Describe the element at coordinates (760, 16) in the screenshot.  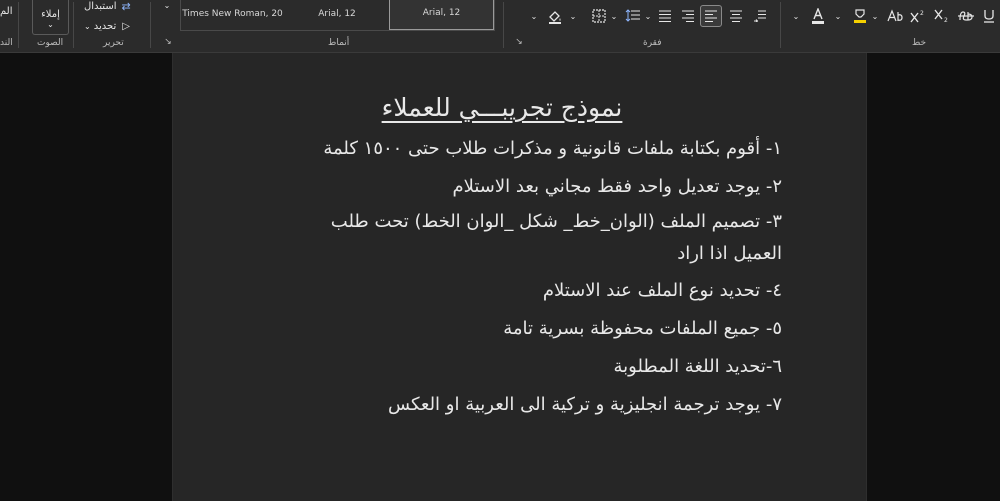
I see `rtl-direction-icon` at that location.